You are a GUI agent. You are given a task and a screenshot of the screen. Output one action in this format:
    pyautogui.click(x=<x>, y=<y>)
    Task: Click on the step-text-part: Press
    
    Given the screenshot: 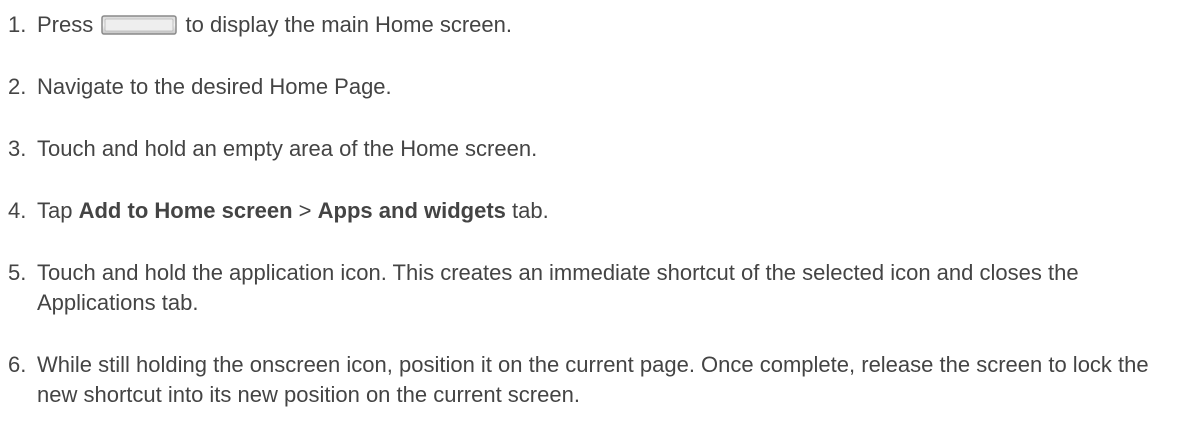 What is the action you would take?
    pyautogui.click(x=65, y=24)
    